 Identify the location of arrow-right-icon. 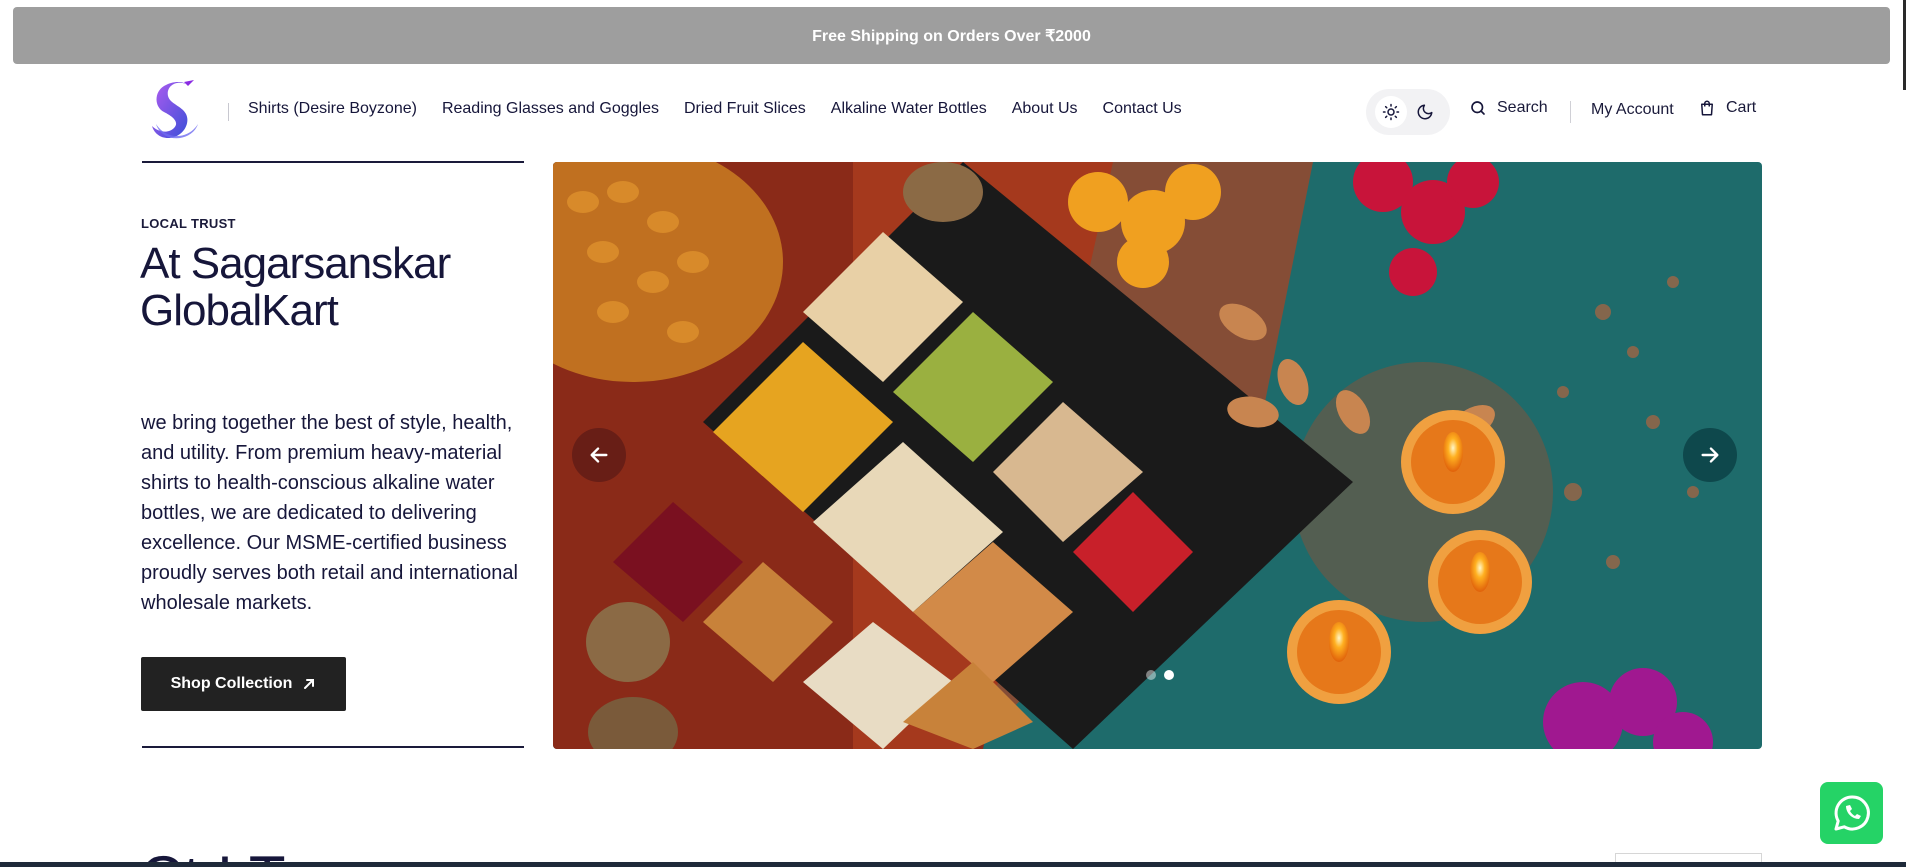
(1710, 455).